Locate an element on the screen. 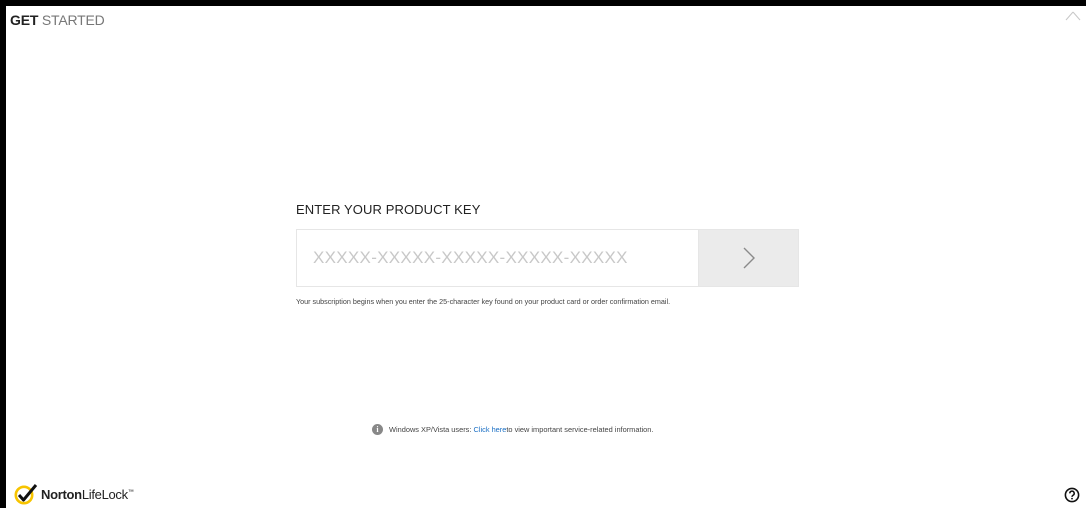 The height and width of the screenshot is (508, 1086). info-icon: i is located at coordinates (377, 429).